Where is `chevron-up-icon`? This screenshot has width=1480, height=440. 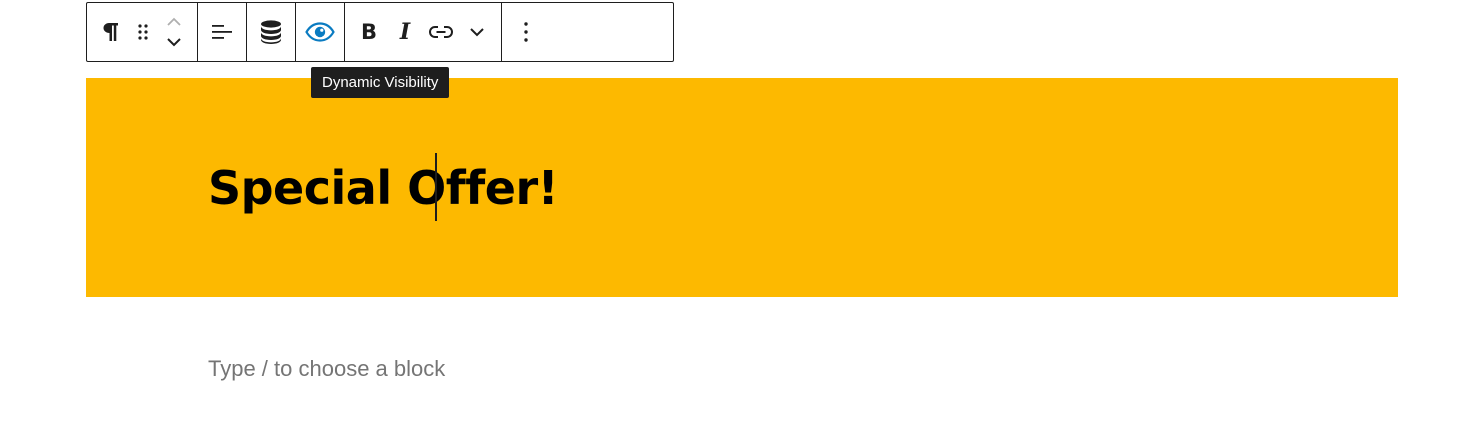 chevron-up-icon is located at coordinates (174, 21).